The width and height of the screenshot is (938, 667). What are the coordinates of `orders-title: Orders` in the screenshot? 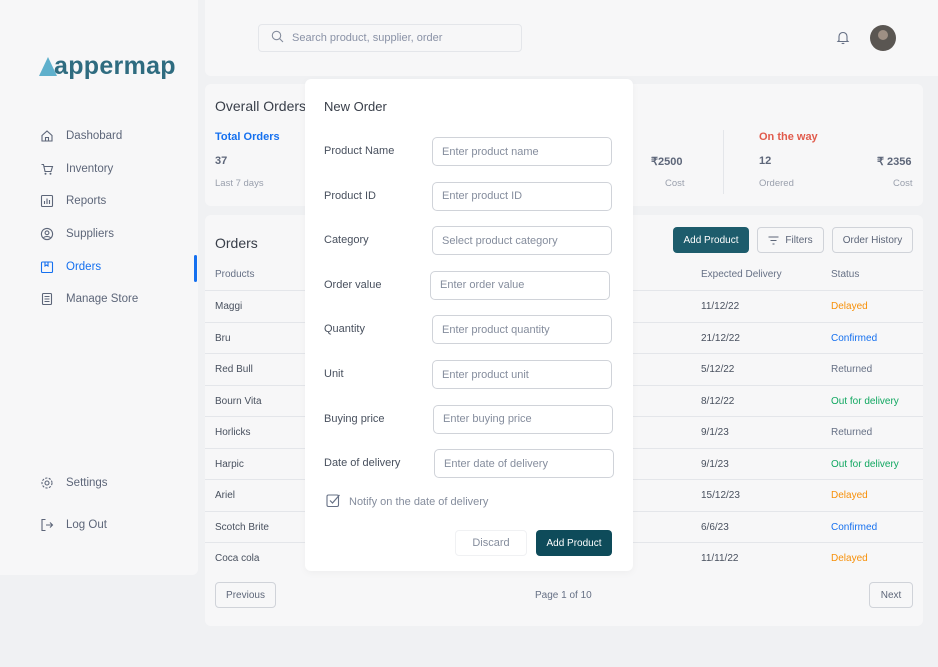 It's located at (236, 243).